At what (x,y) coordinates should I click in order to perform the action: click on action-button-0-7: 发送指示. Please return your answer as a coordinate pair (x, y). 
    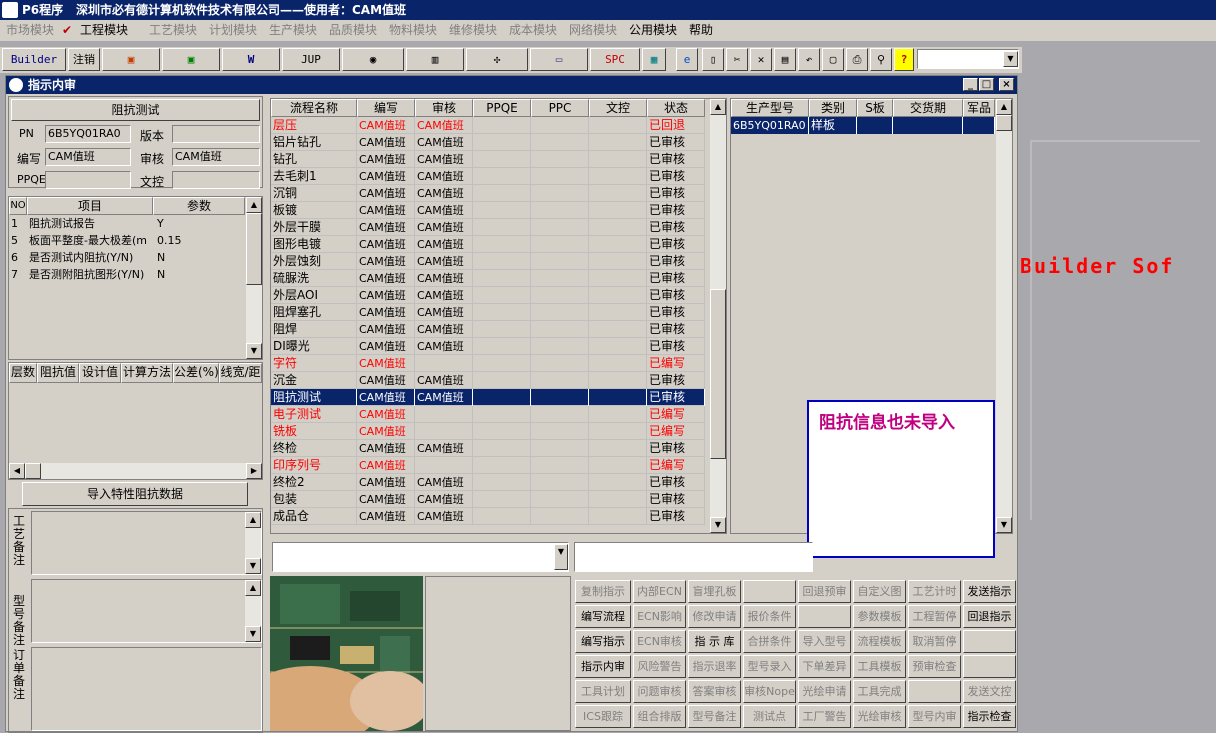
    Looking at the image, I should click on (989, 591).